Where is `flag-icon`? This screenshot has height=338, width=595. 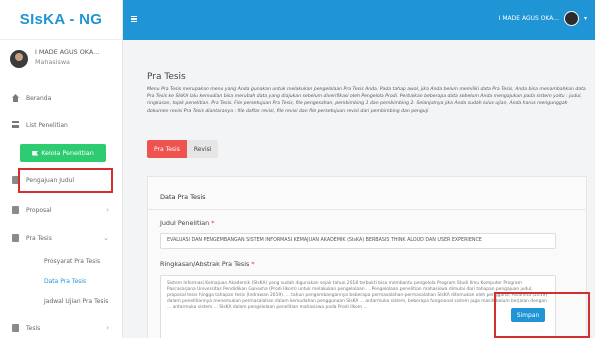 flag-icon is located at coordinates (35, 153).